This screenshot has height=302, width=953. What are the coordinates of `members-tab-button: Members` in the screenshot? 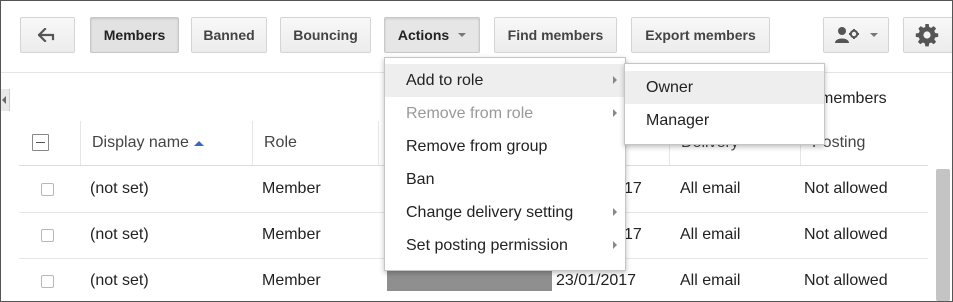 It's located at (134, 35).